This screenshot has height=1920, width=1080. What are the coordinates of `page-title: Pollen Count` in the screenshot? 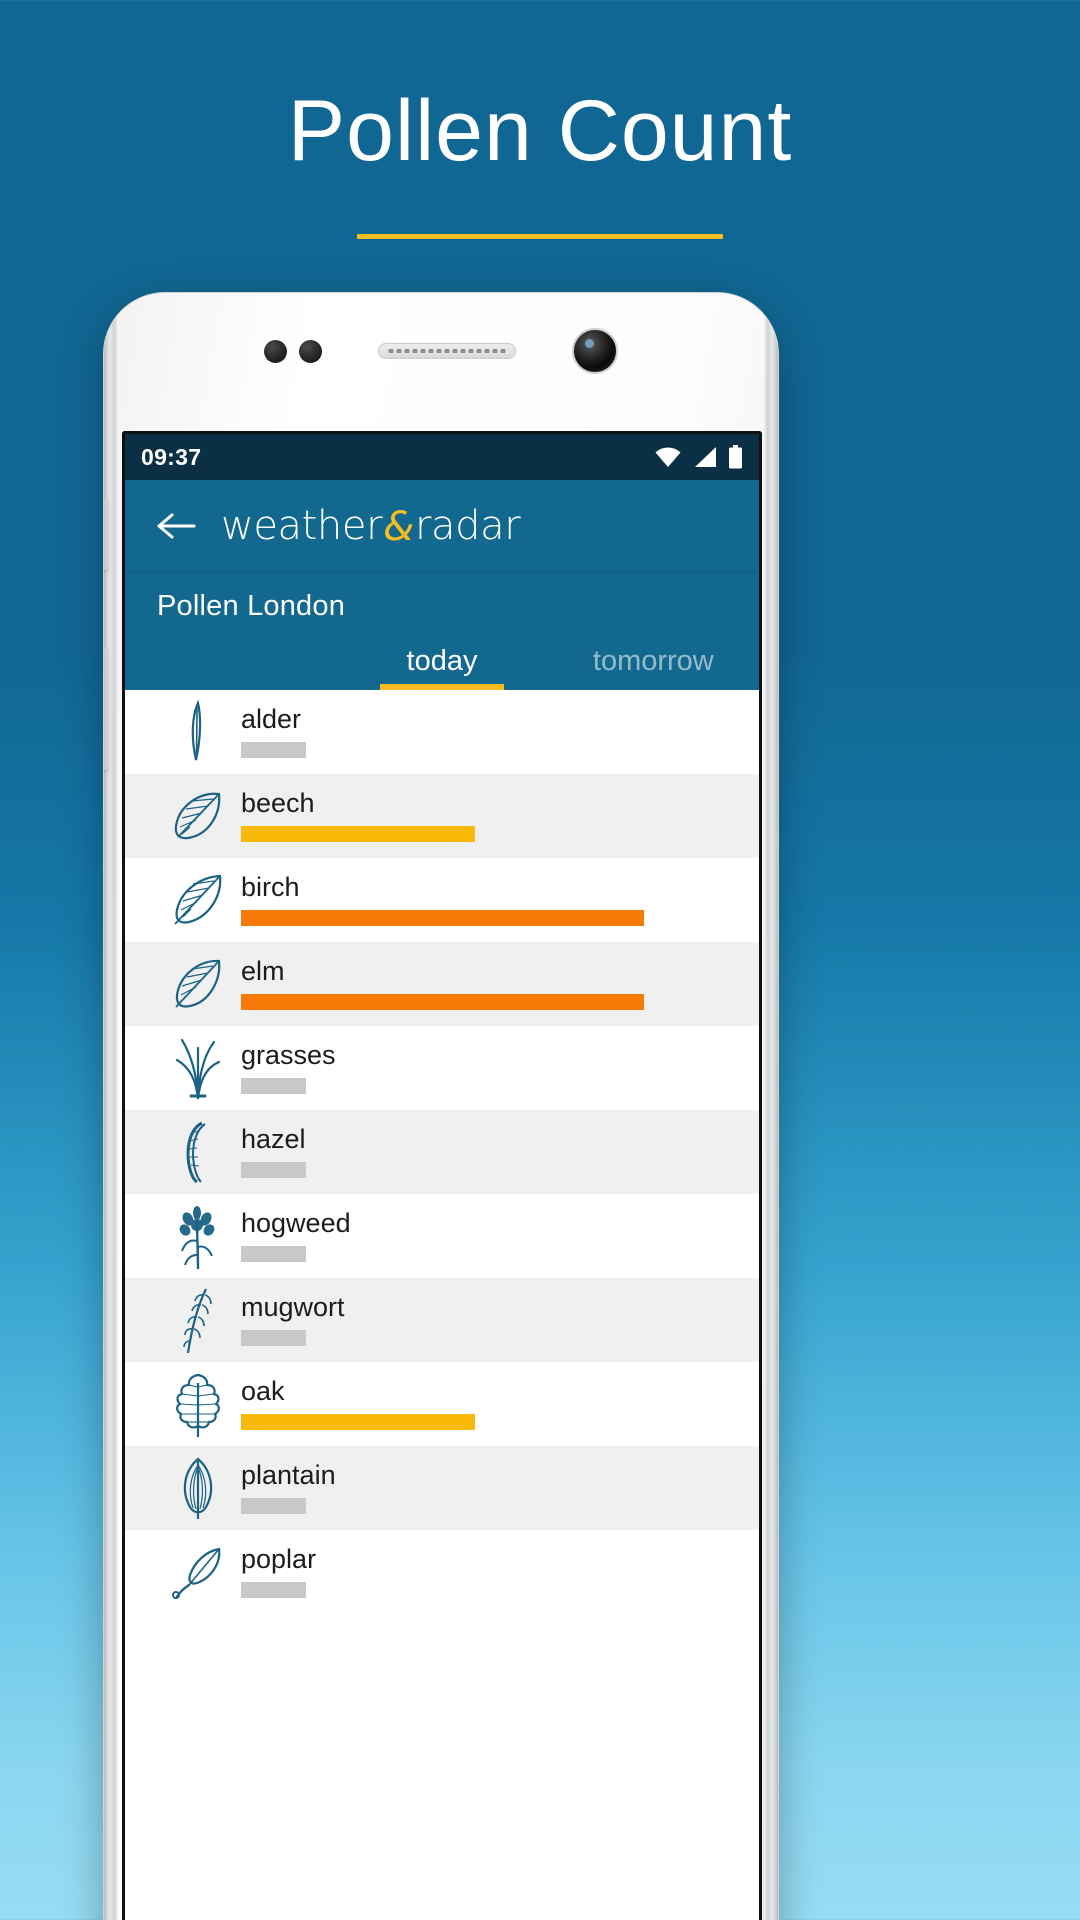 It's located at (540, 131).